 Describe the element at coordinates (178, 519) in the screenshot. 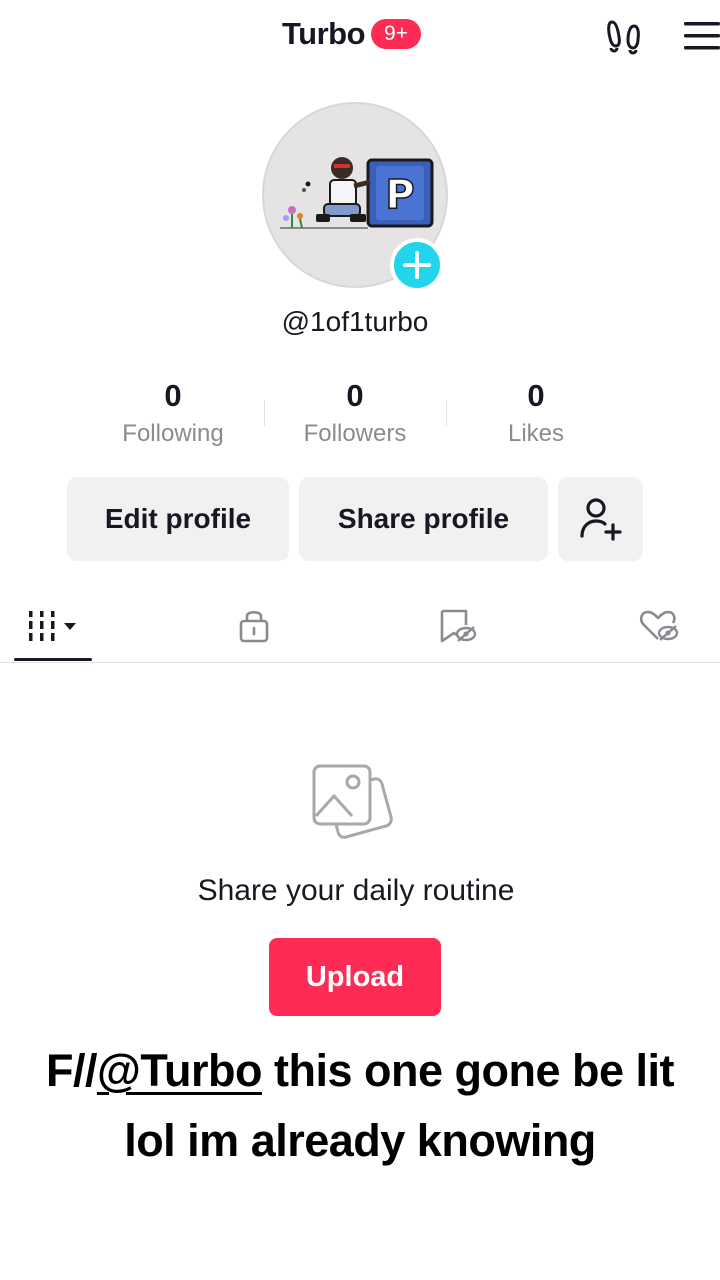

I see `edit-profile-button: Edit profile` at that location.